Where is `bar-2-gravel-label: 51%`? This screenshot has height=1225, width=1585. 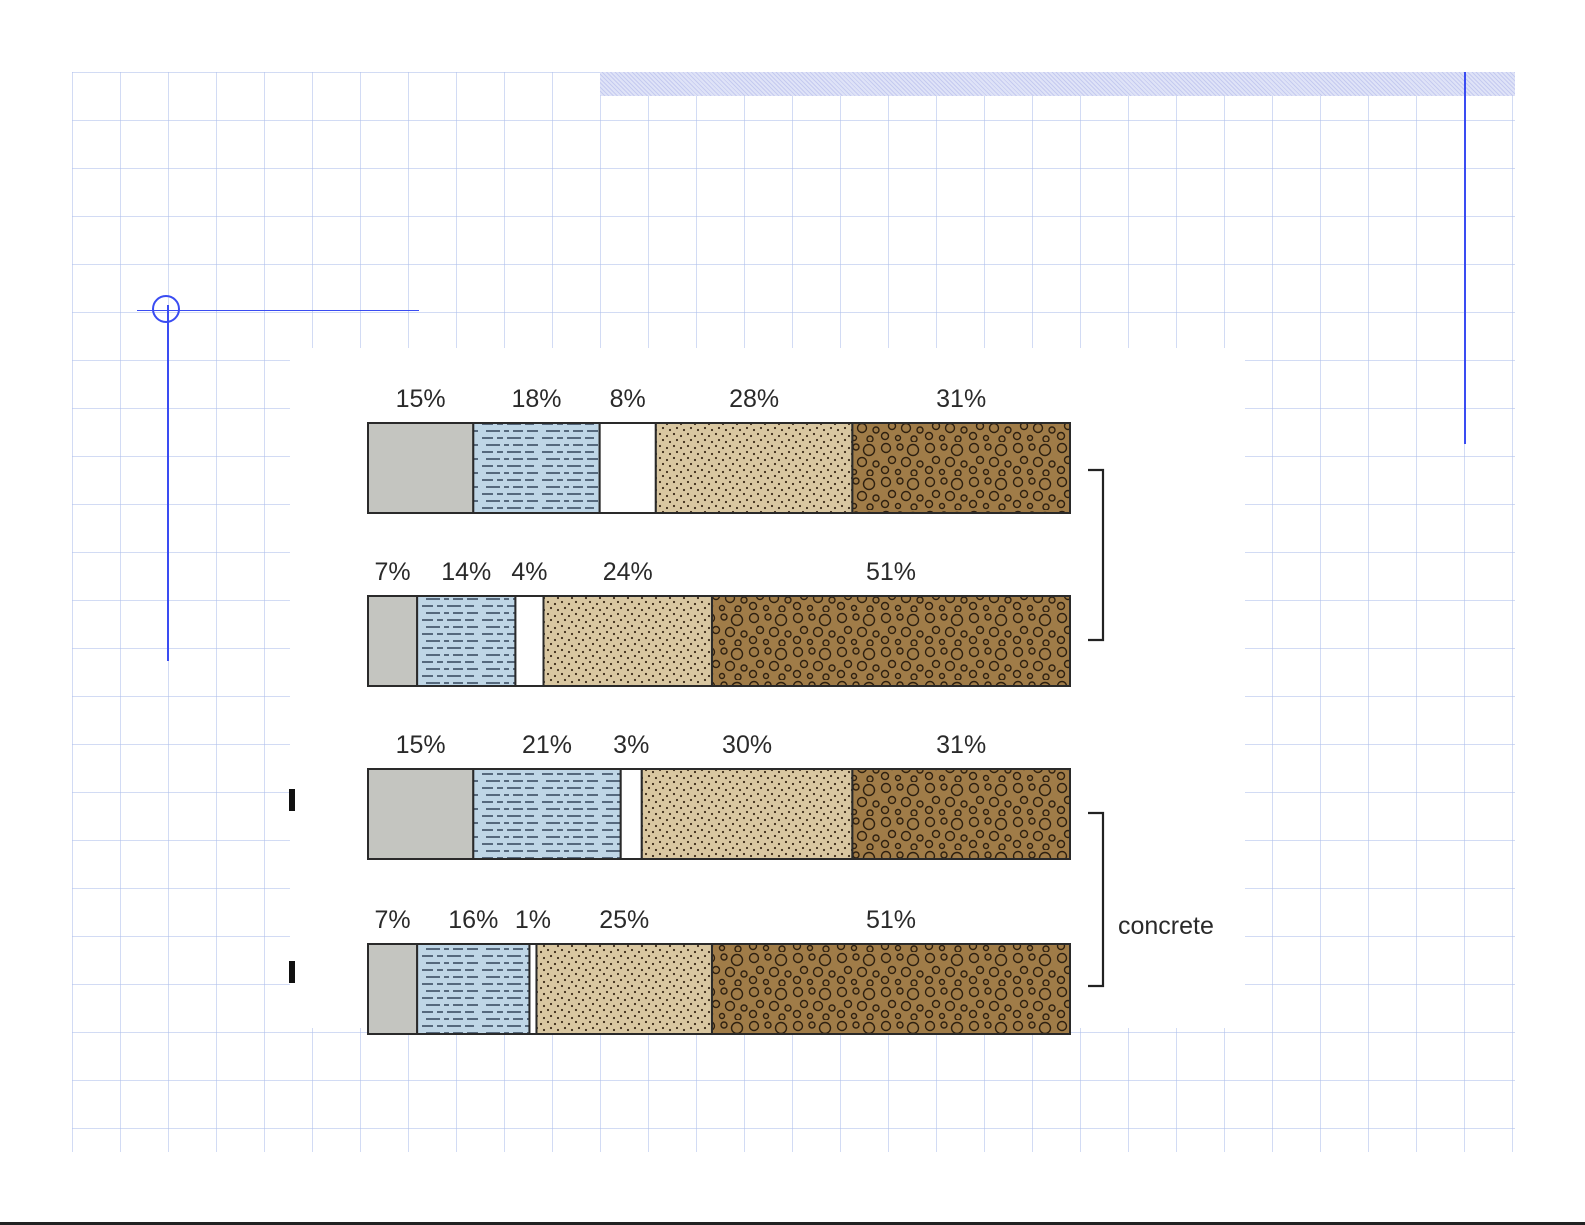
bar-2-gravel-label: 51% is located at coordinates (891, 572).